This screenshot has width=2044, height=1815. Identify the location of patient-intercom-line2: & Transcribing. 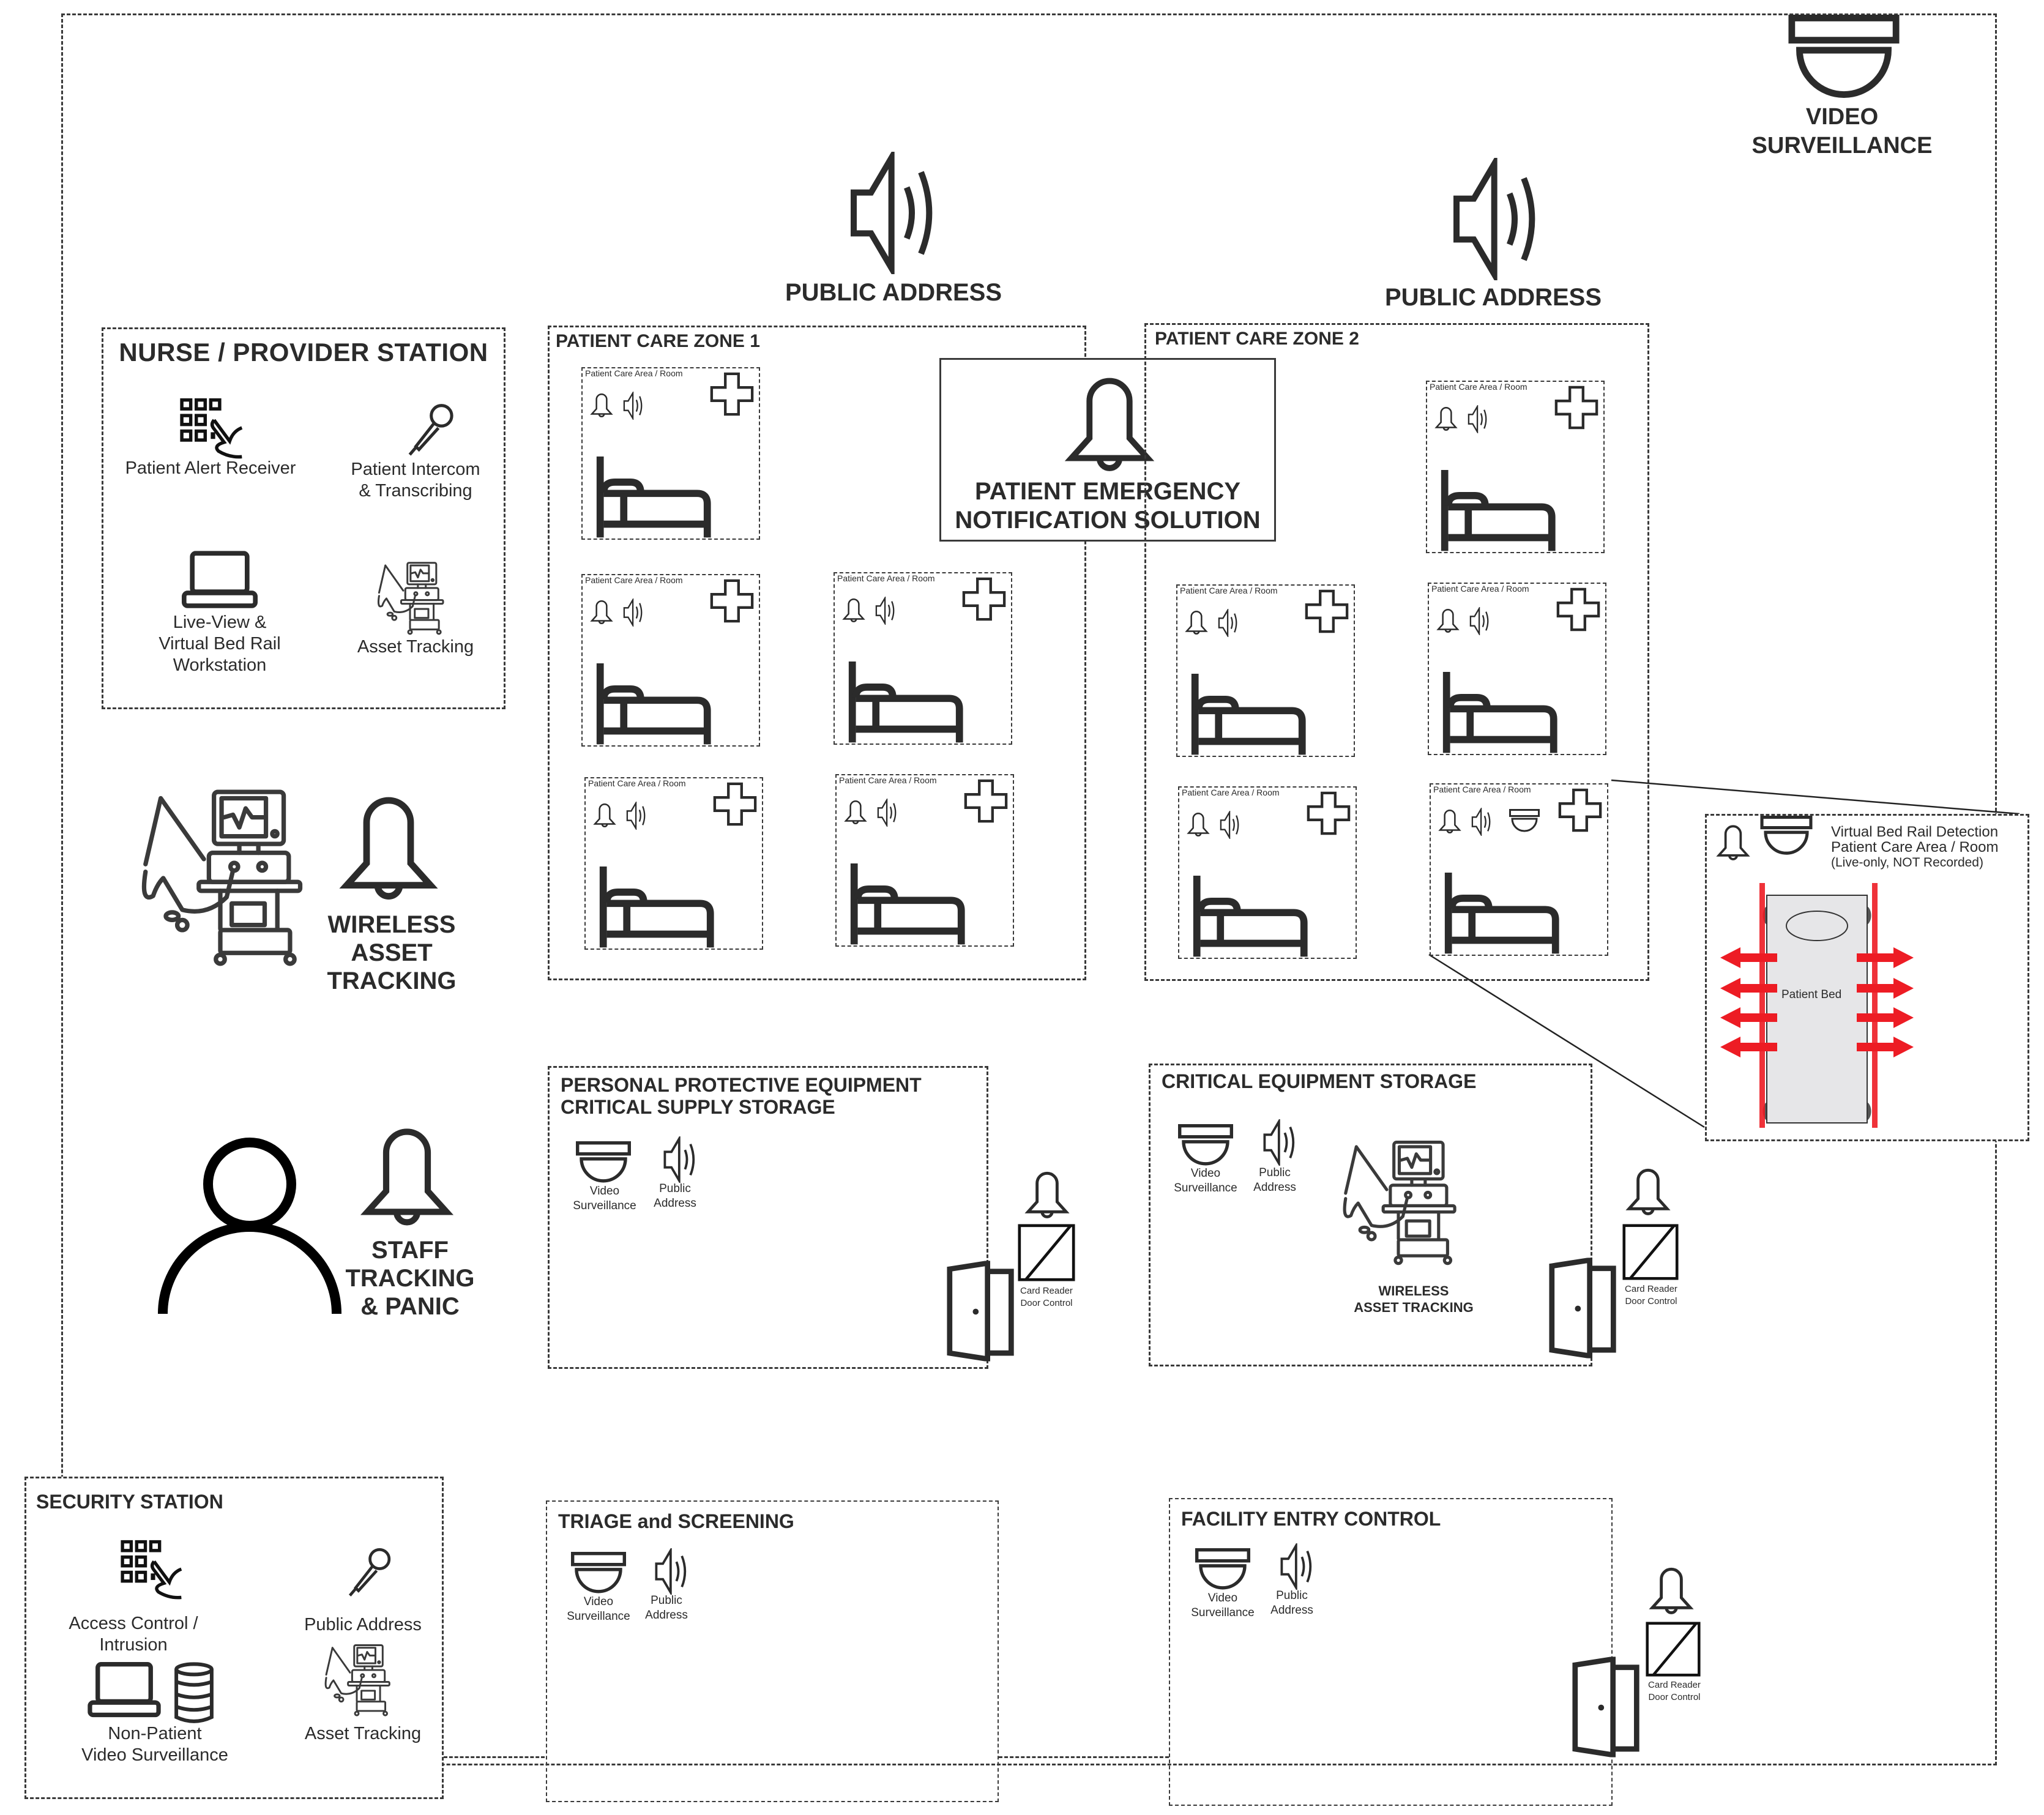
(415, 491).